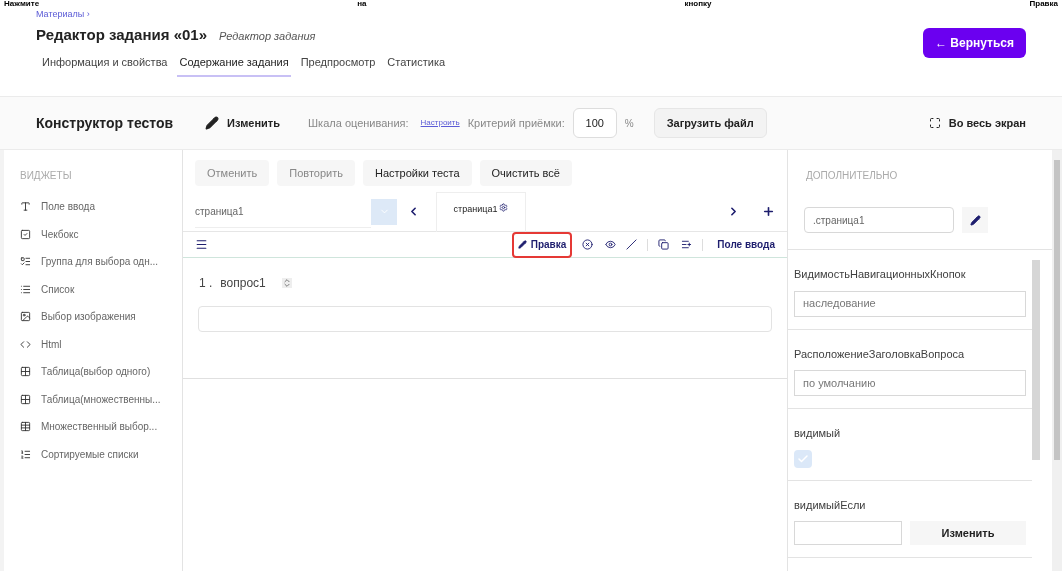 This screenshot has height=571, width=1062. What do you see at coordinates (25, 344) in the screenshot?
I see `code-icon` at bounding box center [25, 344].